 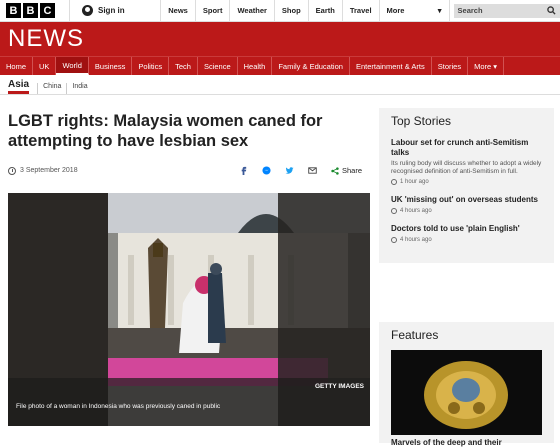 I want to click on feature-image, so click(x=466, y=392).